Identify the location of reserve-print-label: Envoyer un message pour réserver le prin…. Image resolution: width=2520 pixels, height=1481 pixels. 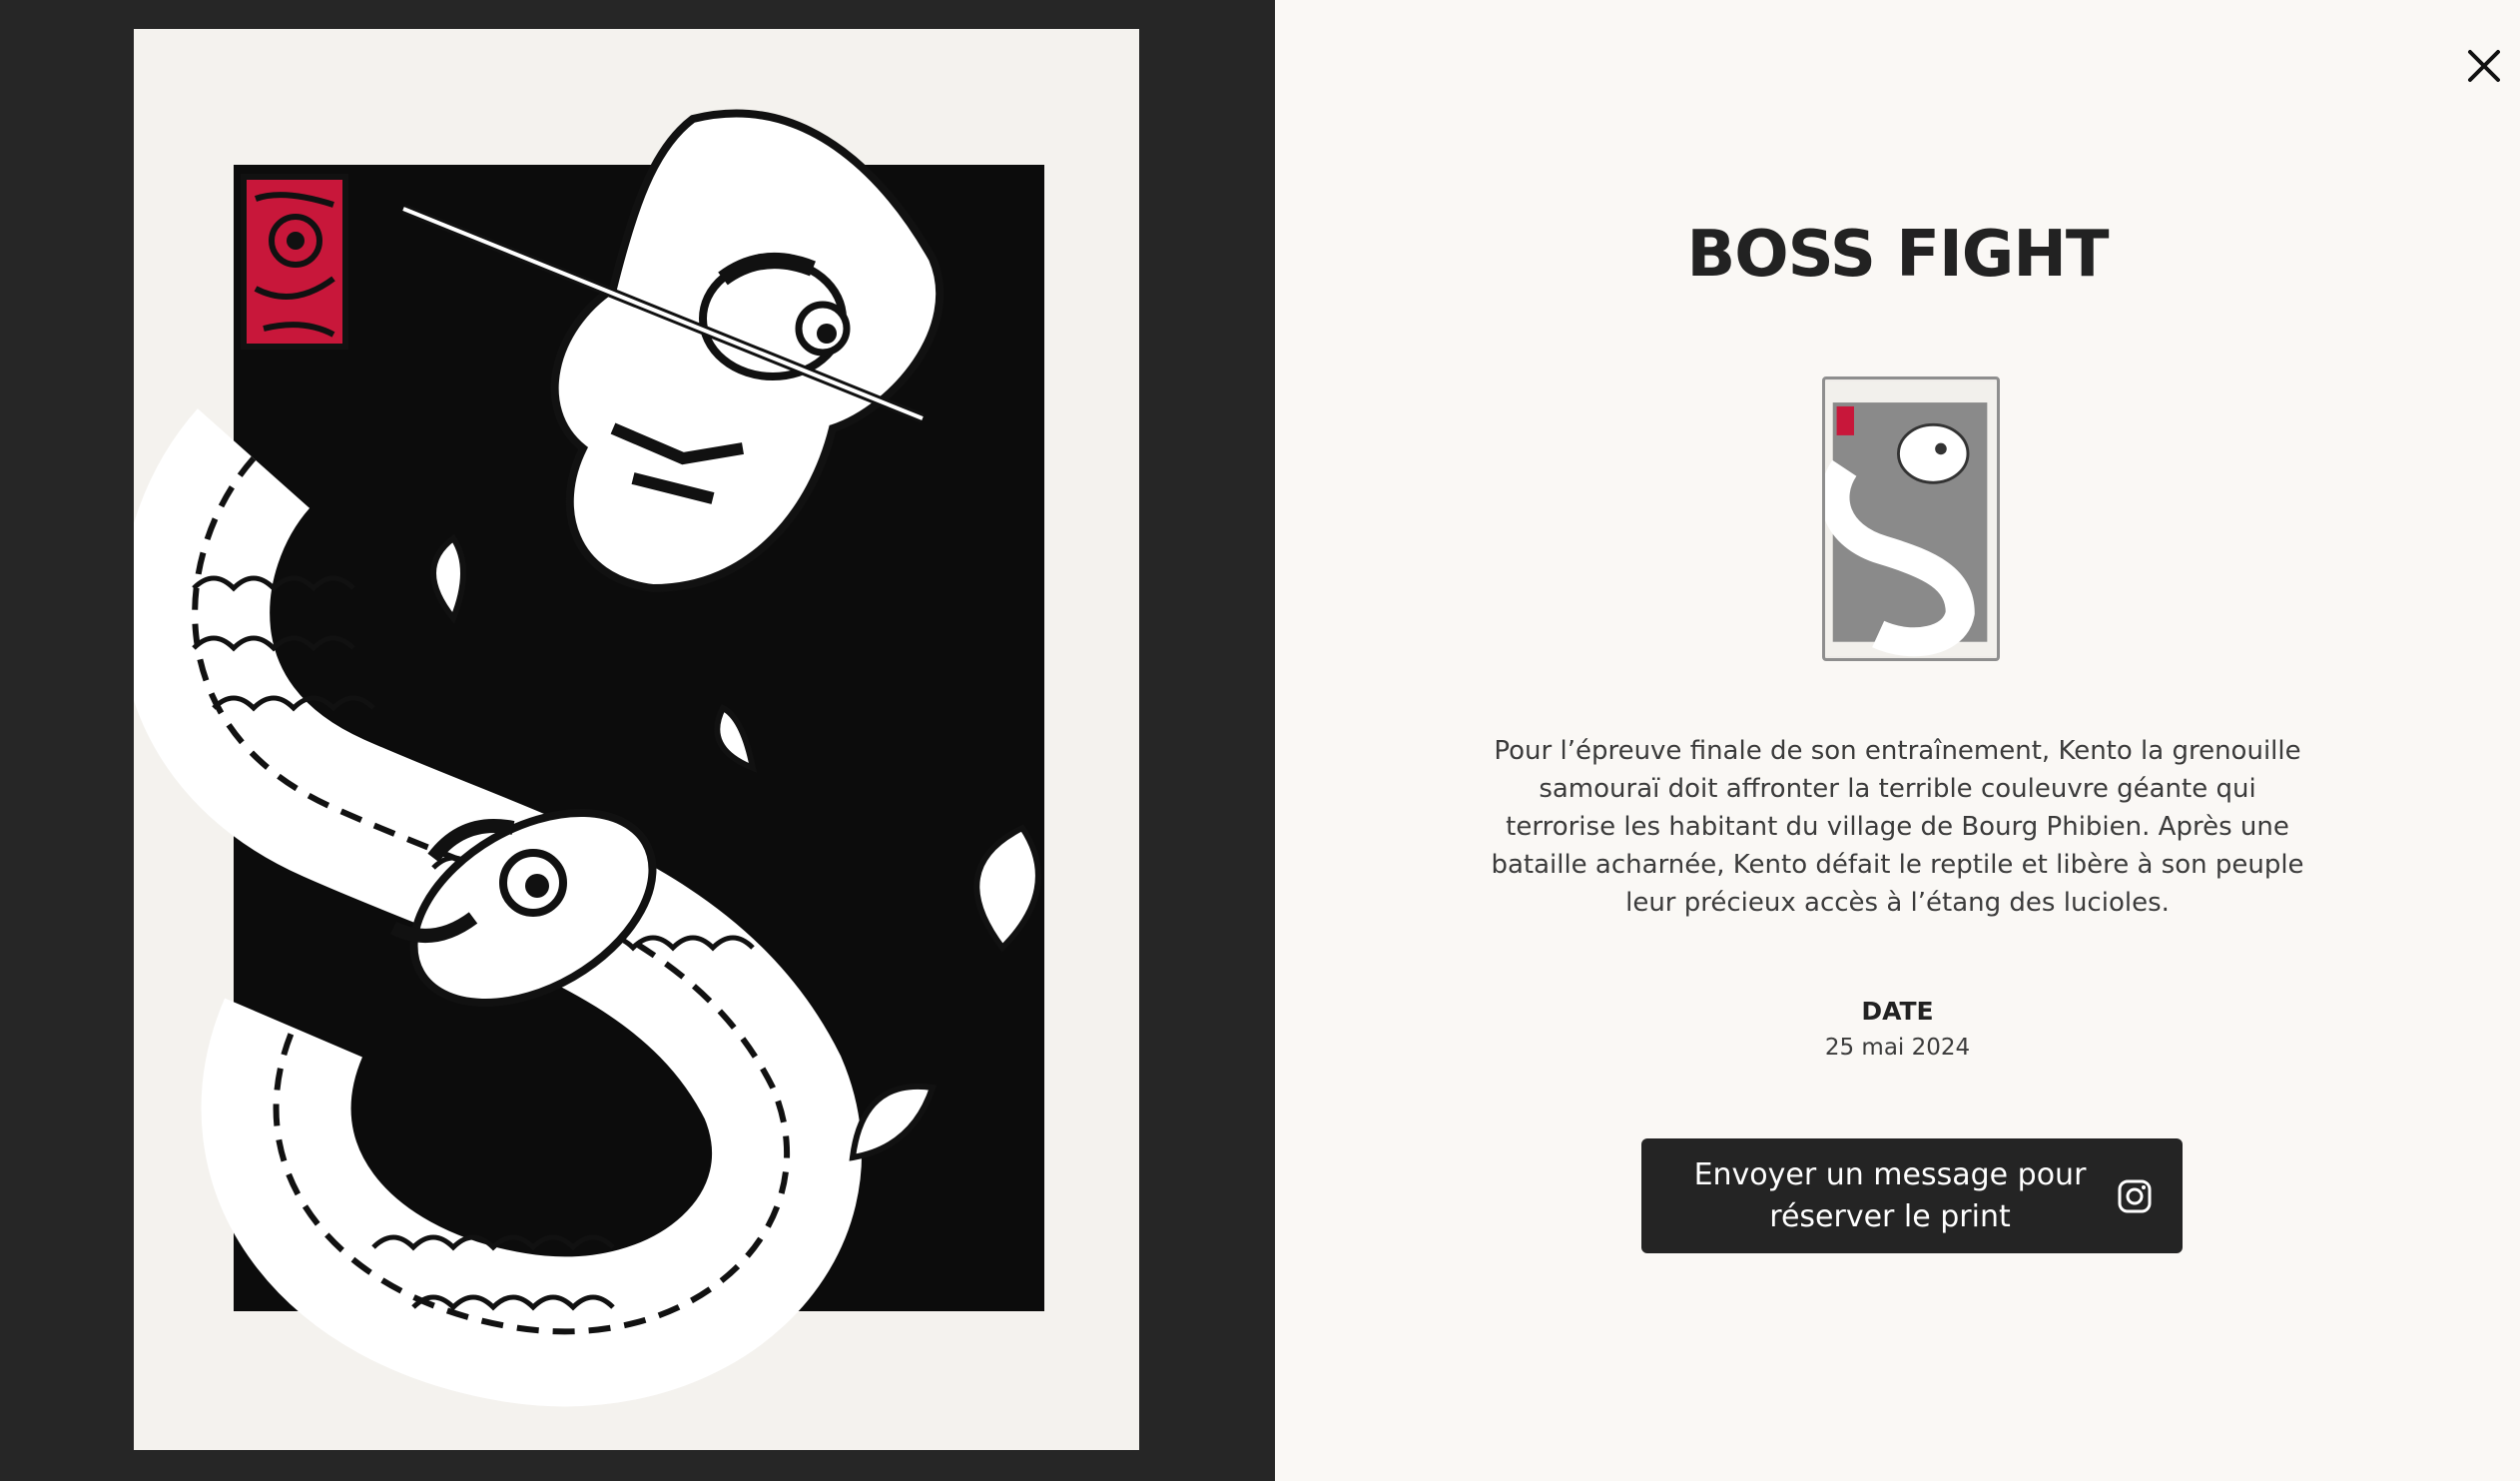
(1890, 1195).